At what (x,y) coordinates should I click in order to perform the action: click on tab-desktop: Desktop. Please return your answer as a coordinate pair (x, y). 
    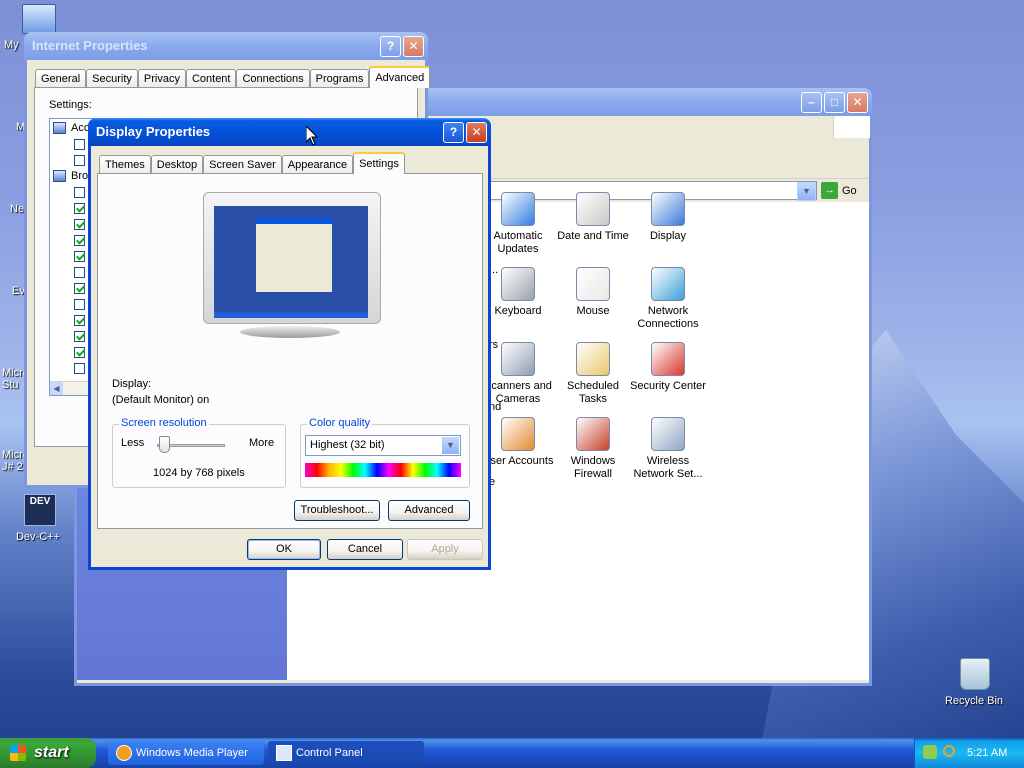
    Looking at the image, I should click on (177, 164).